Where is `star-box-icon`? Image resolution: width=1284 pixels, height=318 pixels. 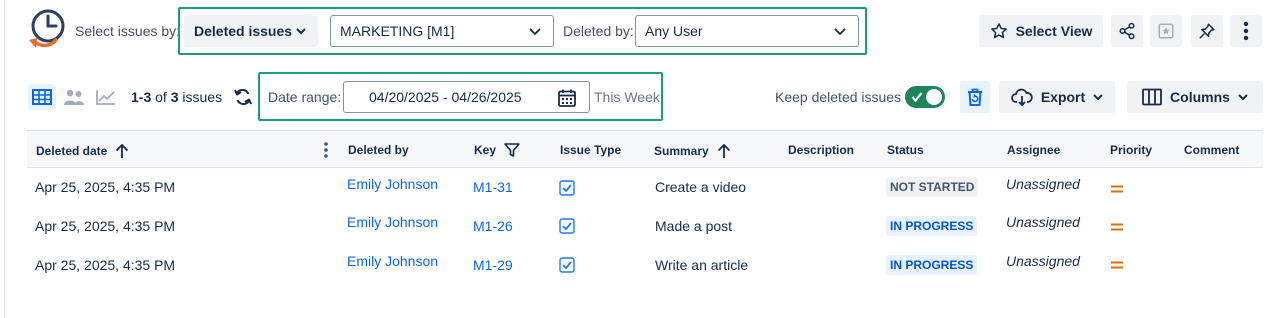 star-box-icon is located at coordinates (1166, 31).